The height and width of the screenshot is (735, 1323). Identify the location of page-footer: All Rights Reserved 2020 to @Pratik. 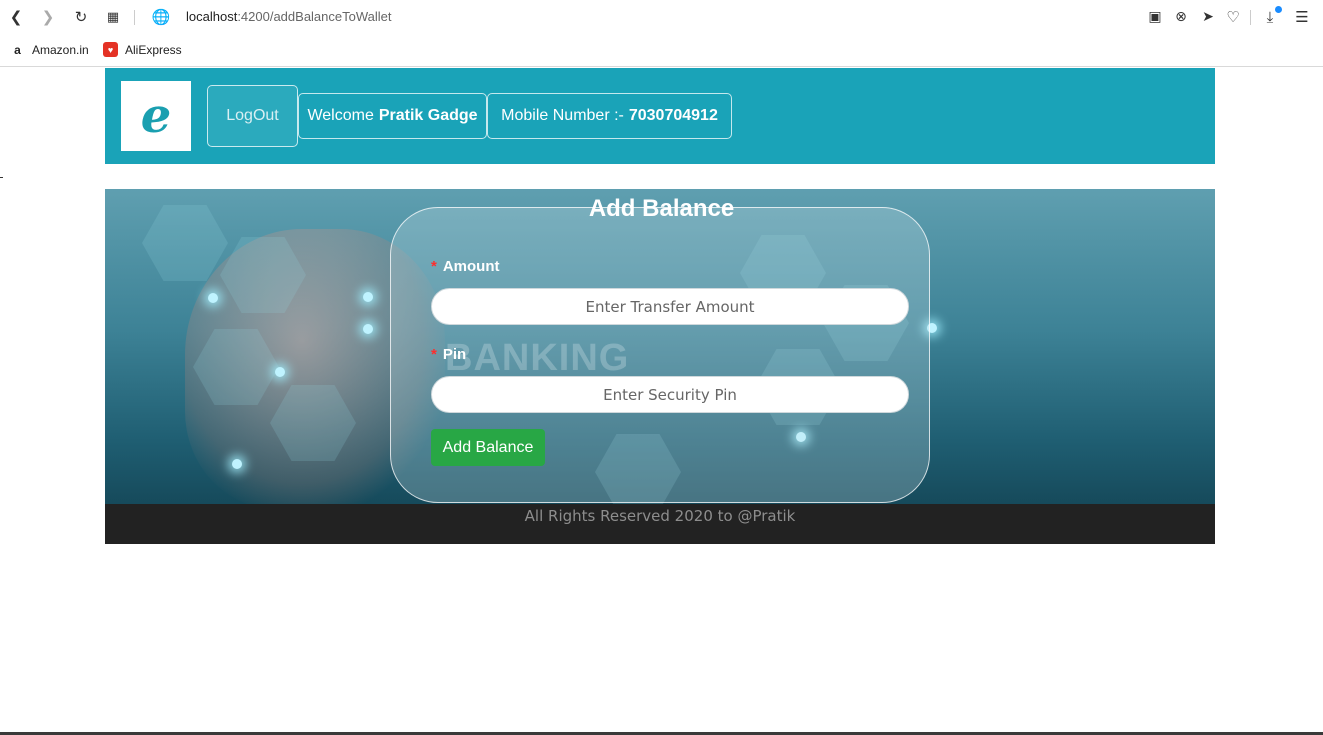
(660, 524).